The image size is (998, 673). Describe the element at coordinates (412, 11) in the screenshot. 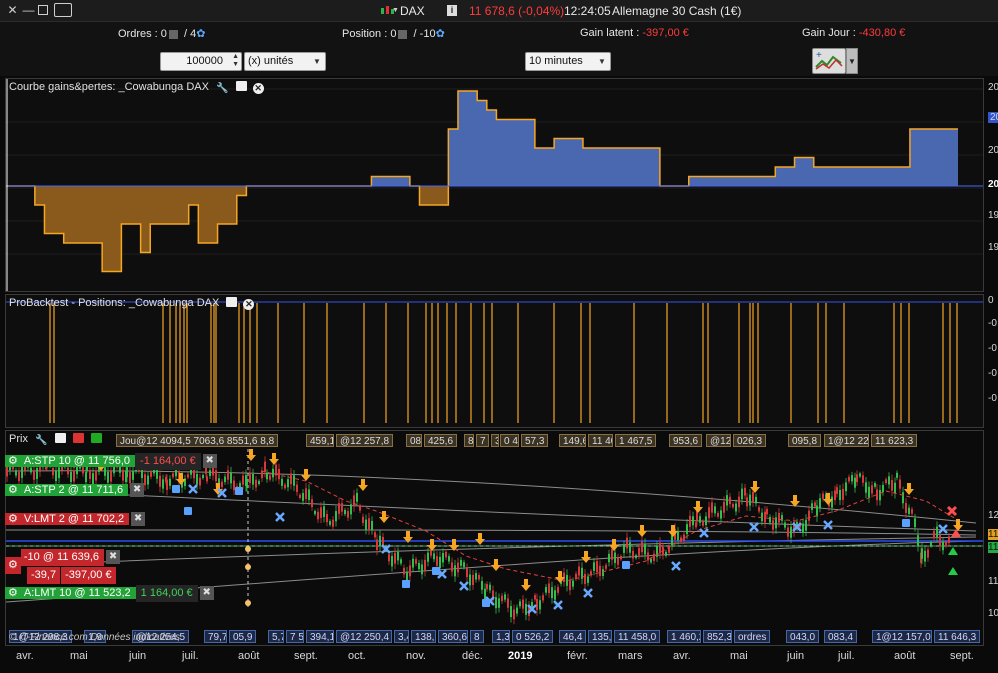

I see `instrument-name: DAX` at that location.